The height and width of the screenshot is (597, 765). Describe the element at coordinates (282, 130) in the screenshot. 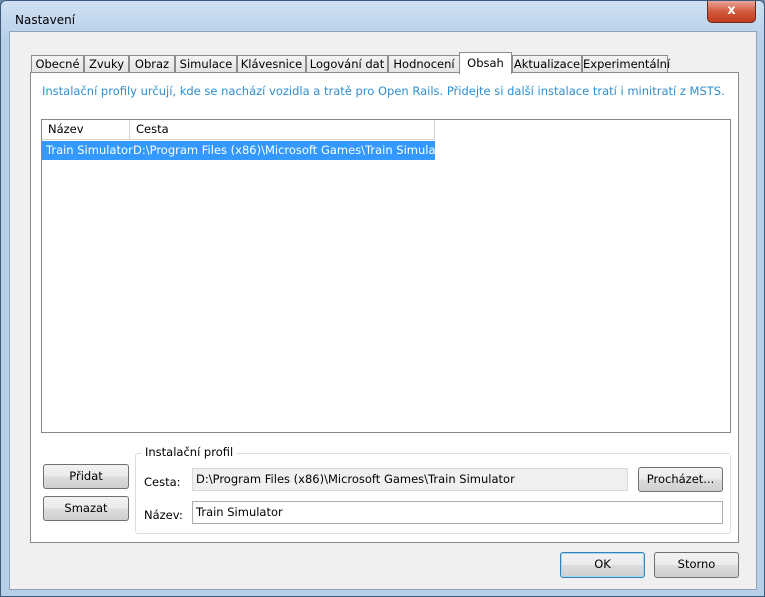

I see `column-header-path: Cesta` at that location.